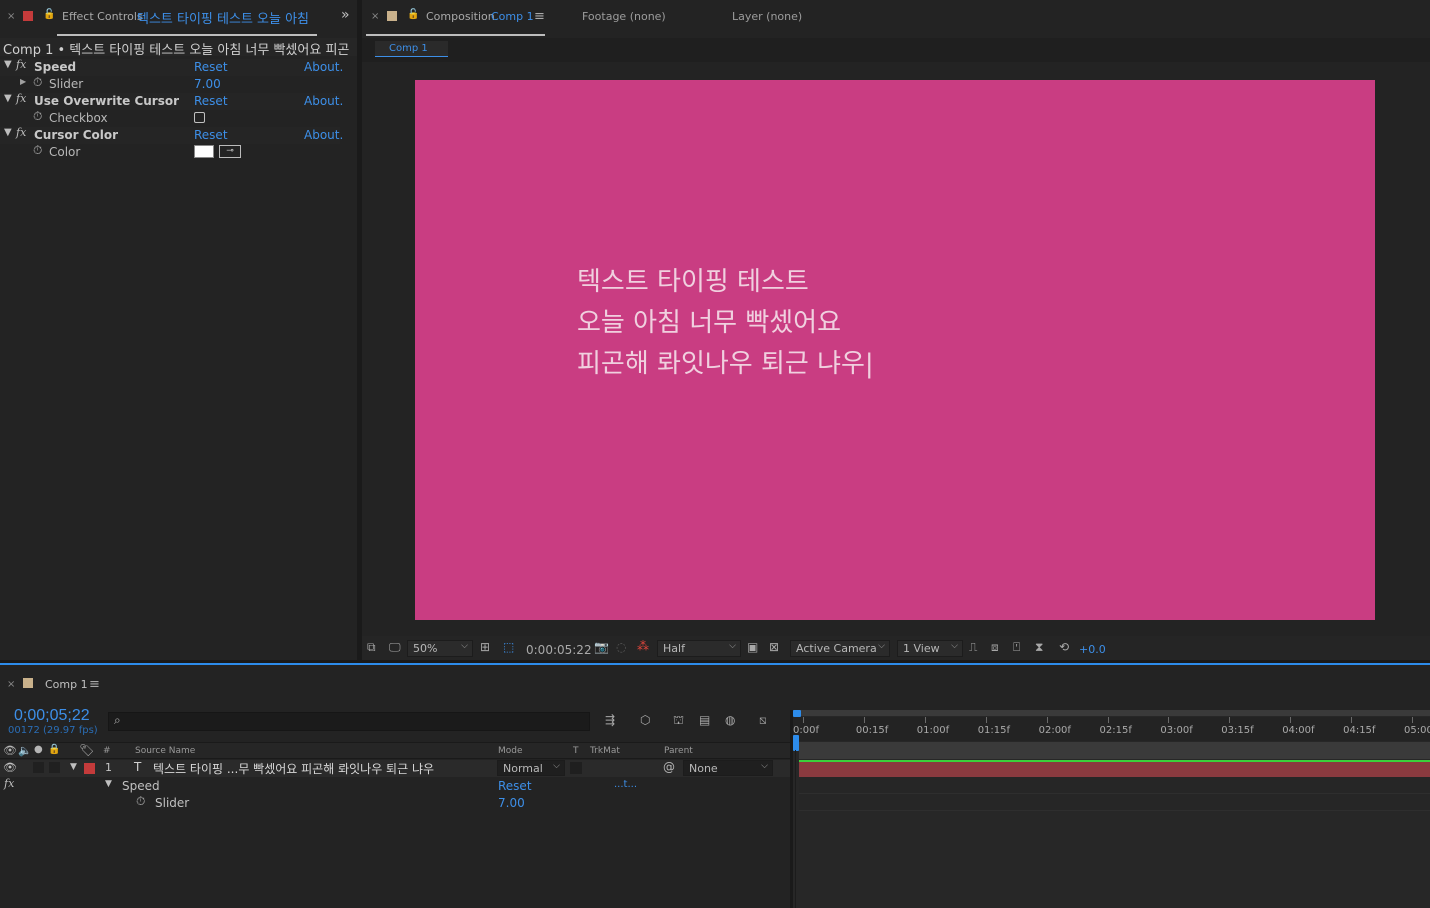 The width and height of the screenshot is (1430, 908). Describe the element at coordinates (973, 647) in the screenshot. I see `toggle-pixel-aspect-icon: ⎍` at that location.